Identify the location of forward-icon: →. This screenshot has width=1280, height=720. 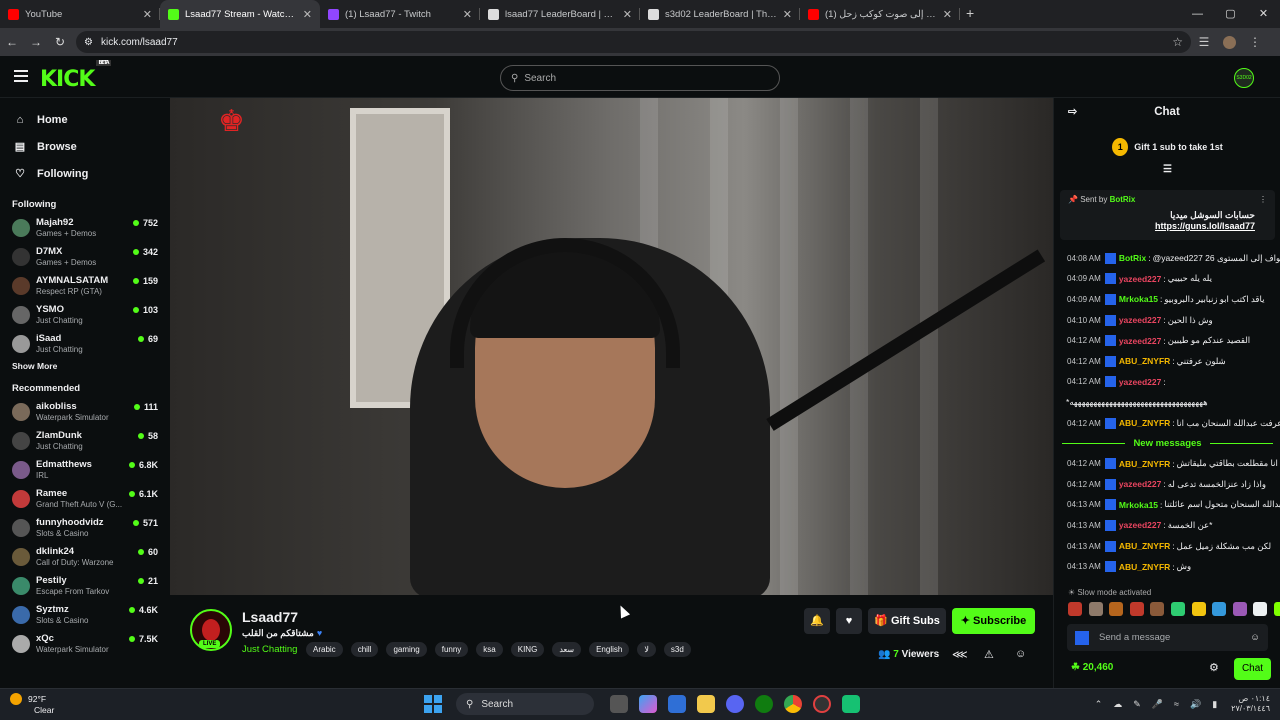
(36, 42).